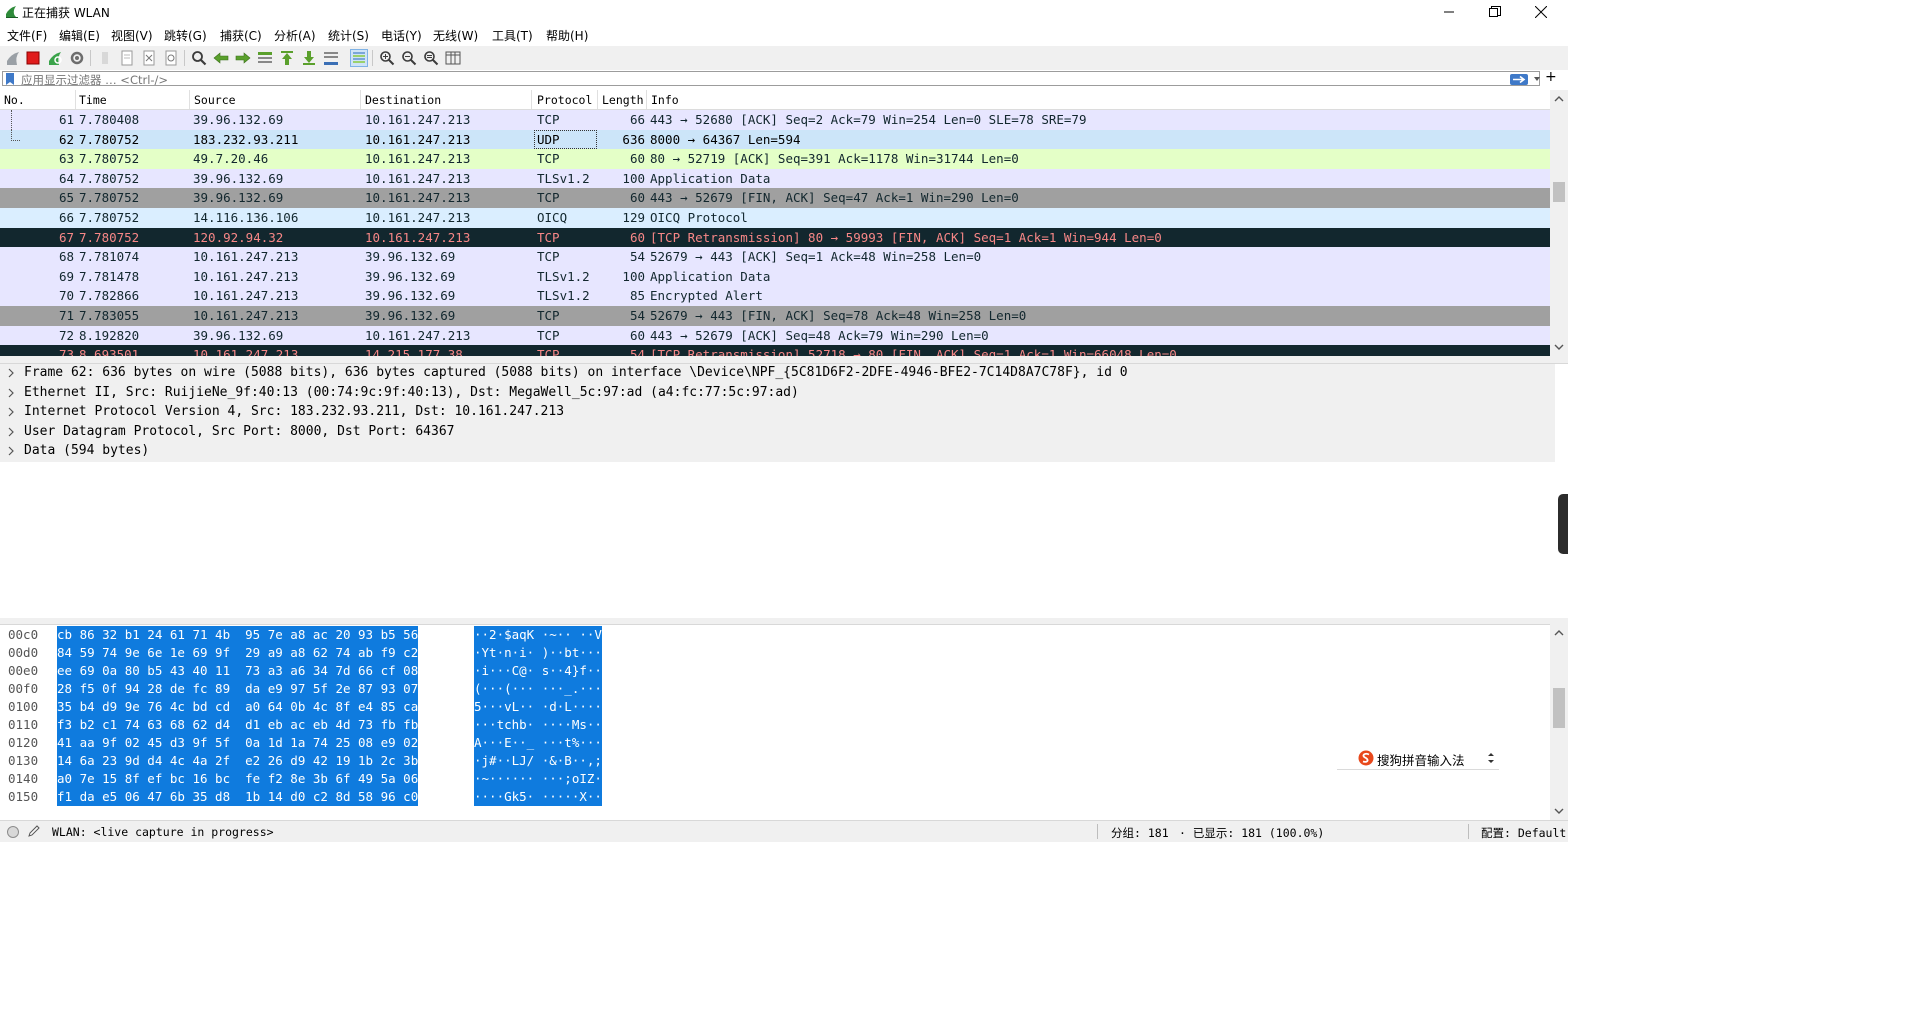  I want to click on minimize-button, so click(1449, 12).